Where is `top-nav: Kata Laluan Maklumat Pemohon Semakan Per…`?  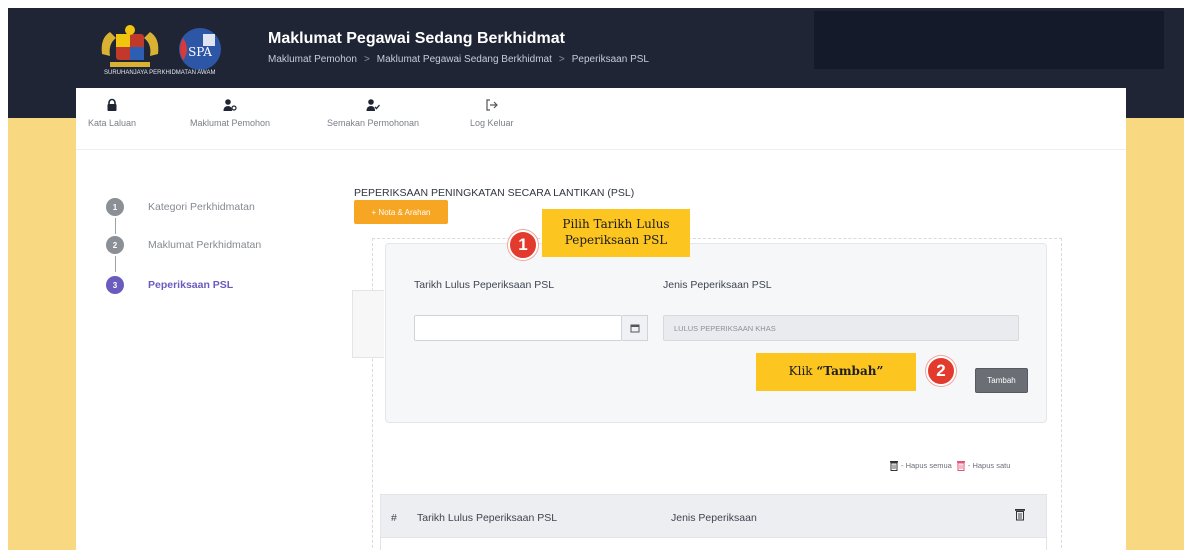 top-nav: Kata Laluan Maklumat Pemohon Semakan Per… is located at coordinates (601, 119).